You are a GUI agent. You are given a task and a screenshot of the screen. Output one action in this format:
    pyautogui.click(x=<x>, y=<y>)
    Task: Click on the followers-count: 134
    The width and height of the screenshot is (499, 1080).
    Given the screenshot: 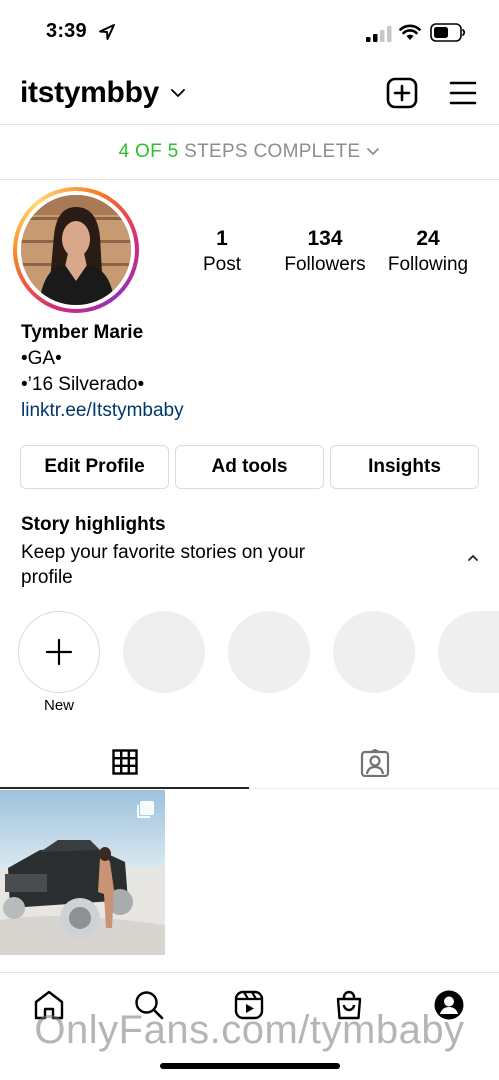 What is the action you would take?
    pyautogui.click(x=325, y=238)
    